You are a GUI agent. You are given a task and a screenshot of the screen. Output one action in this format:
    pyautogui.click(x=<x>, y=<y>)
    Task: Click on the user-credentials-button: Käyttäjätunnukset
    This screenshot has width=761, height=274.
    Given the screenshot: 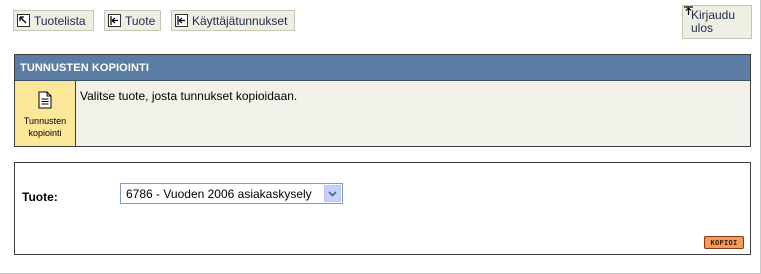 What is the action you would take?
    pyautogui.click(x=233, y=20)
    